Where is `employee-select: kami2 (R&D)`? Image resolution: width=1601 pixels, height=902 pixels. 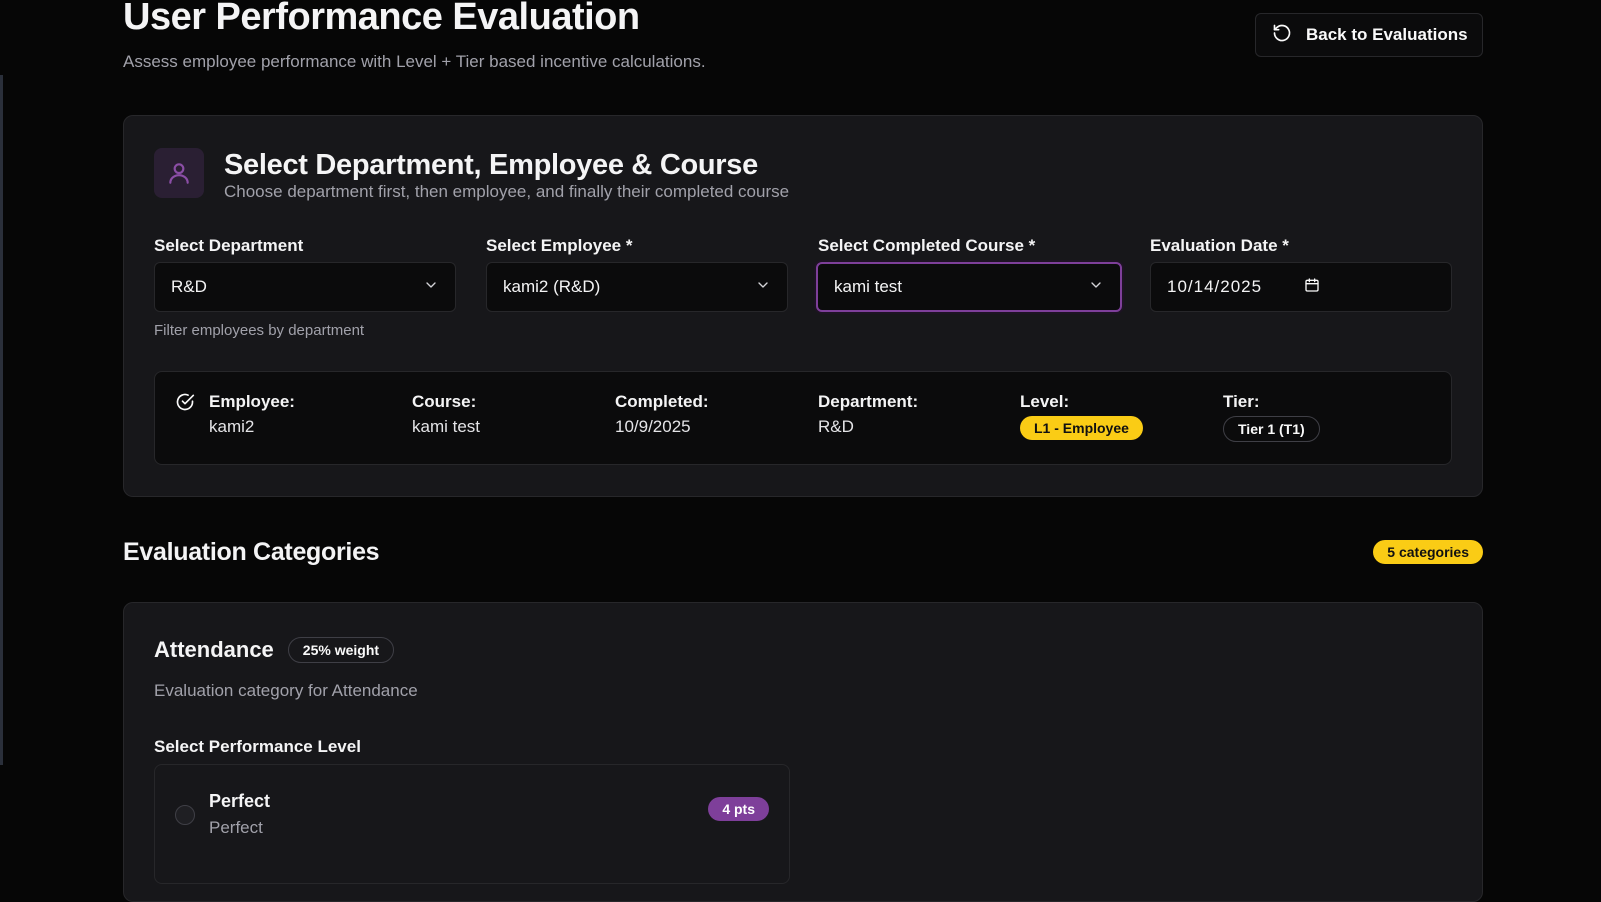 employee-select: kami2 (R&D) is located at coordinates (637, 287).